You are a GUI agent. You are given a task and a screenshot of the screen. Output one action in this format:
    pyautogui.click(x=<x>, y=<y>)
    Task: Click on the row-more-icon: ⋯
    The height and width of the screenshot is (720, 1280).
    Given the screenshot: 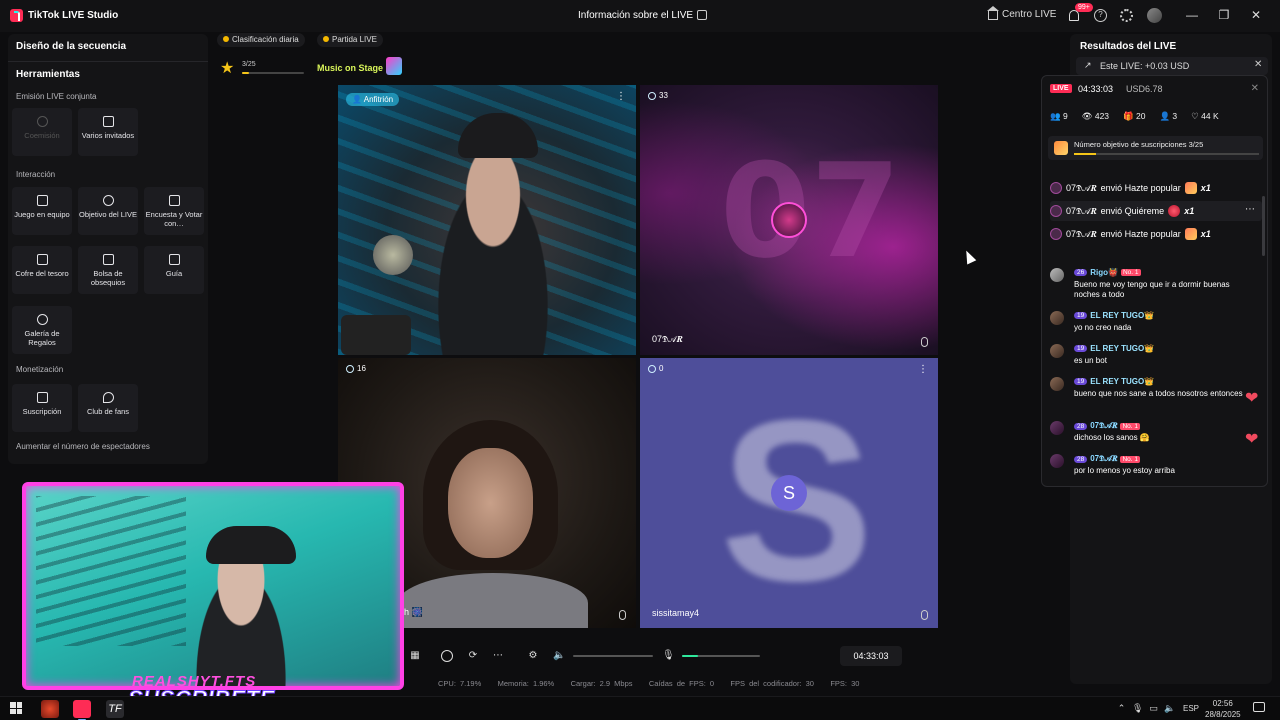 What is the action you would take?
    pyautogui.click(x=1250, y=209)
    